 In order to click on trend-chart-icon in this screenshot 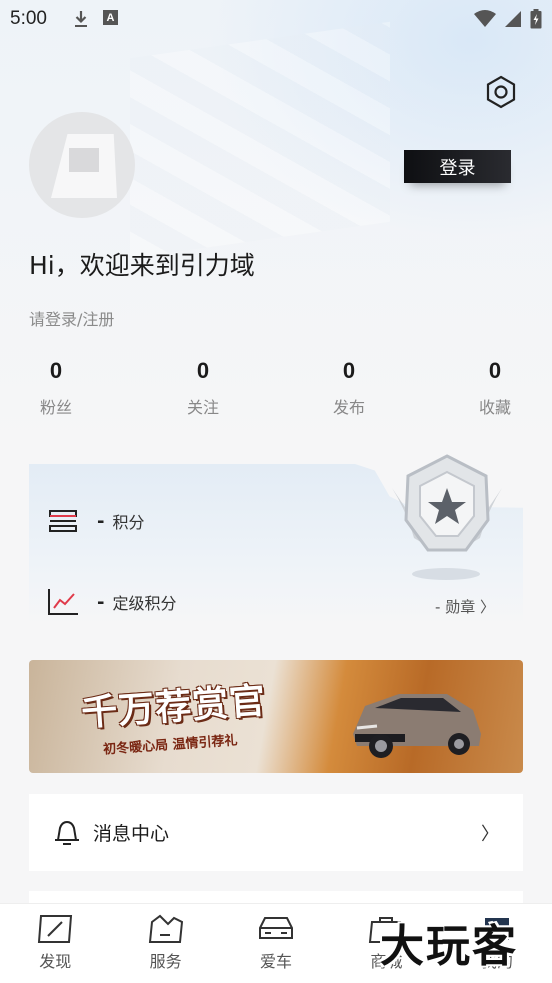, I will do `click(63, 602)`.